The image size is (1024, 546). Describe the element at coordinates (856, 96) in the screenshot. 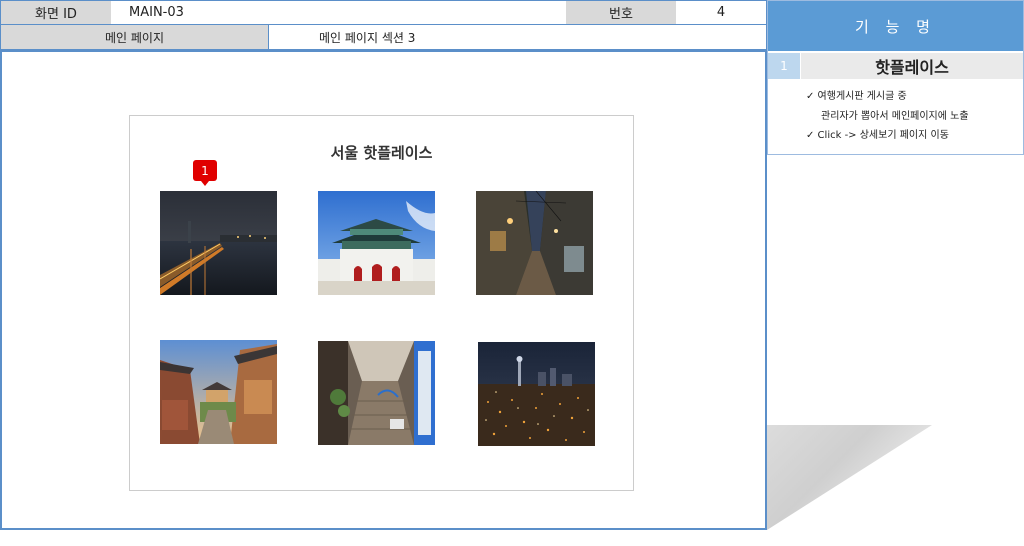

I see `spec-line-1: ✓ 여행게시판 게시글 중` at that location.